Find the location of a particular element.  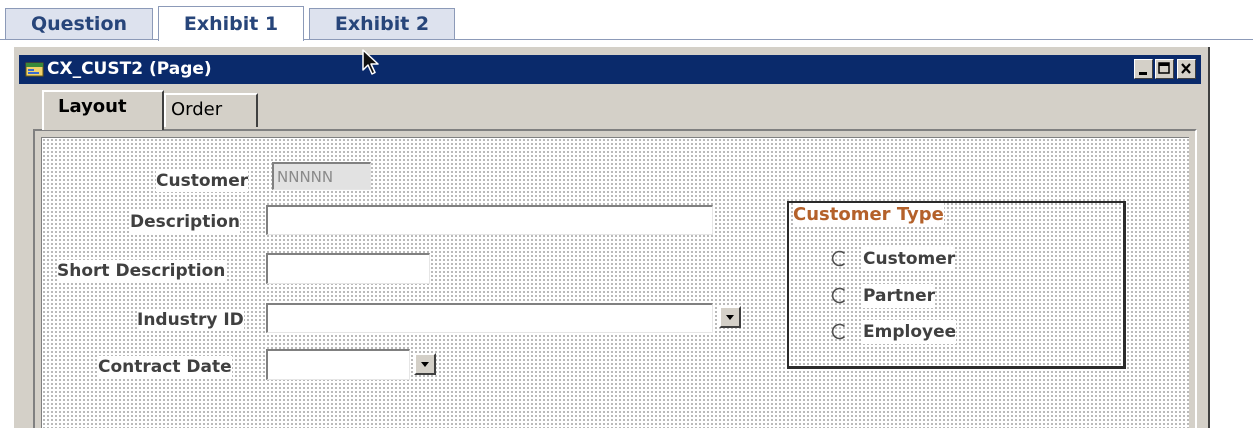

short-description-field is located at coordinates (348, 268).